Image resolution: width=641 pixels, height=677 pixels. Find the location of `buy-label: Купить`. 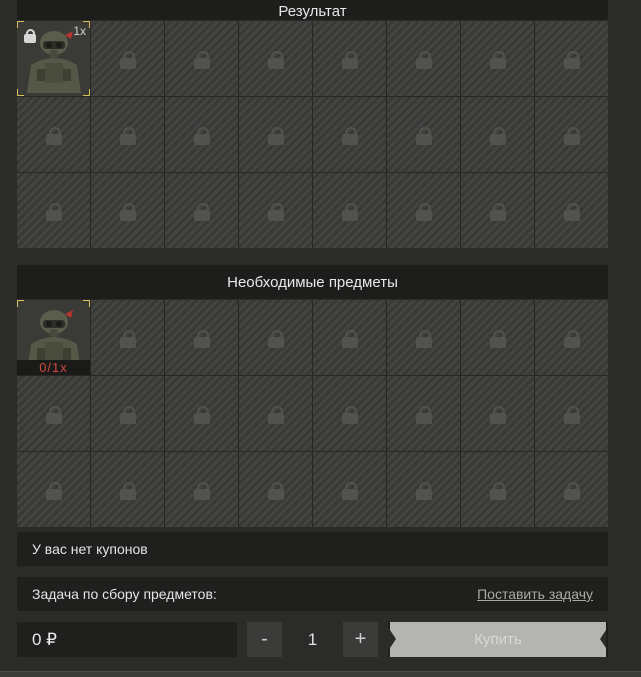

buy-label: Купить is located at coordinates (498, 639).